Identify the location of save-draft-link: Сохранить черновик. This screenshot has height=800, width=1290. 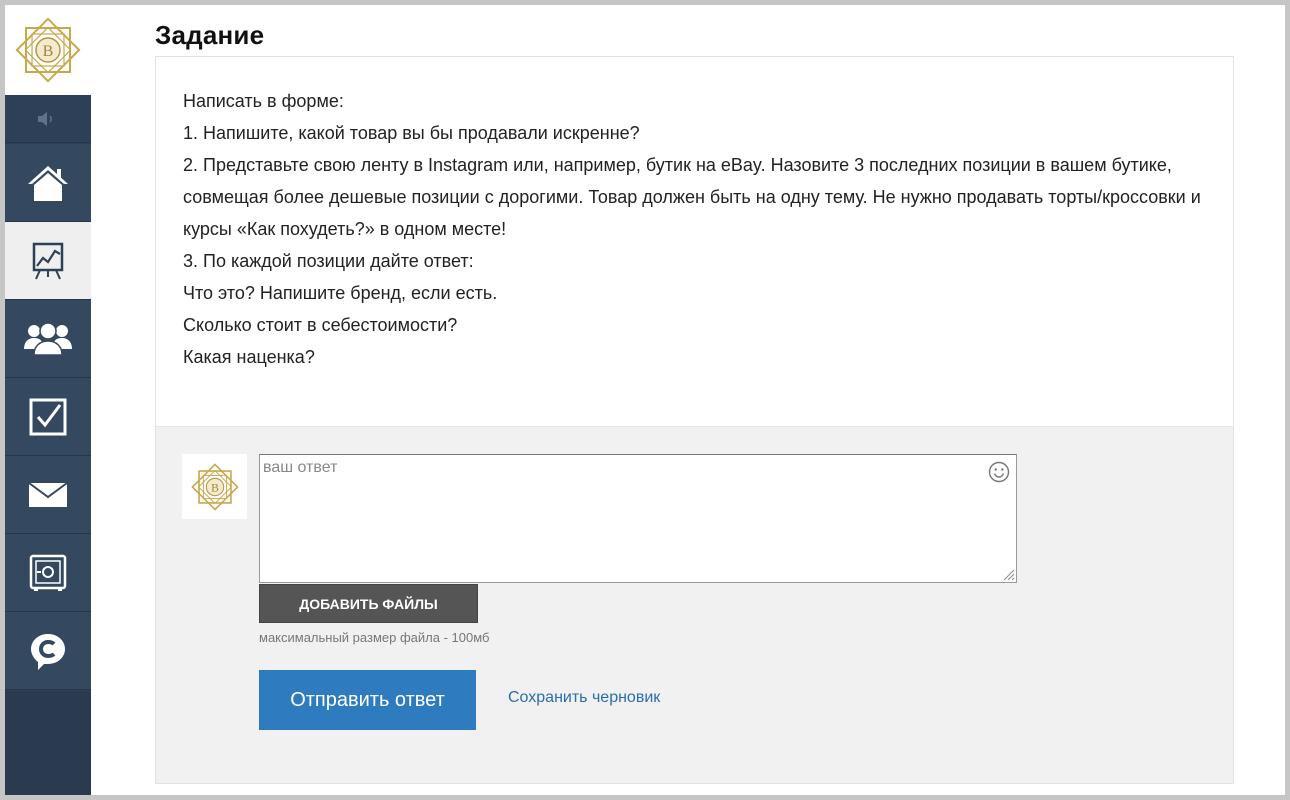
(584, 698).